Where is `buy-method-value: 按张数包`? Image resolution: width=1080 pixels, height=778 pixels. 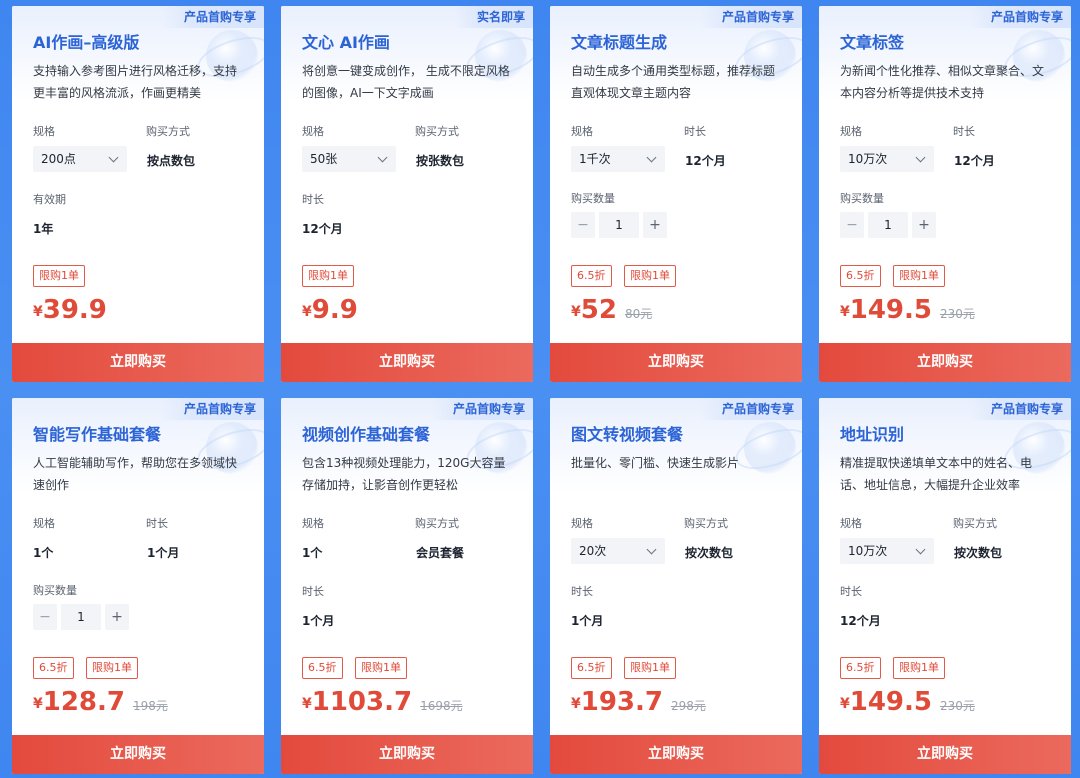
buy-method-value: 按张数包 is located at coordinates (440, 161).